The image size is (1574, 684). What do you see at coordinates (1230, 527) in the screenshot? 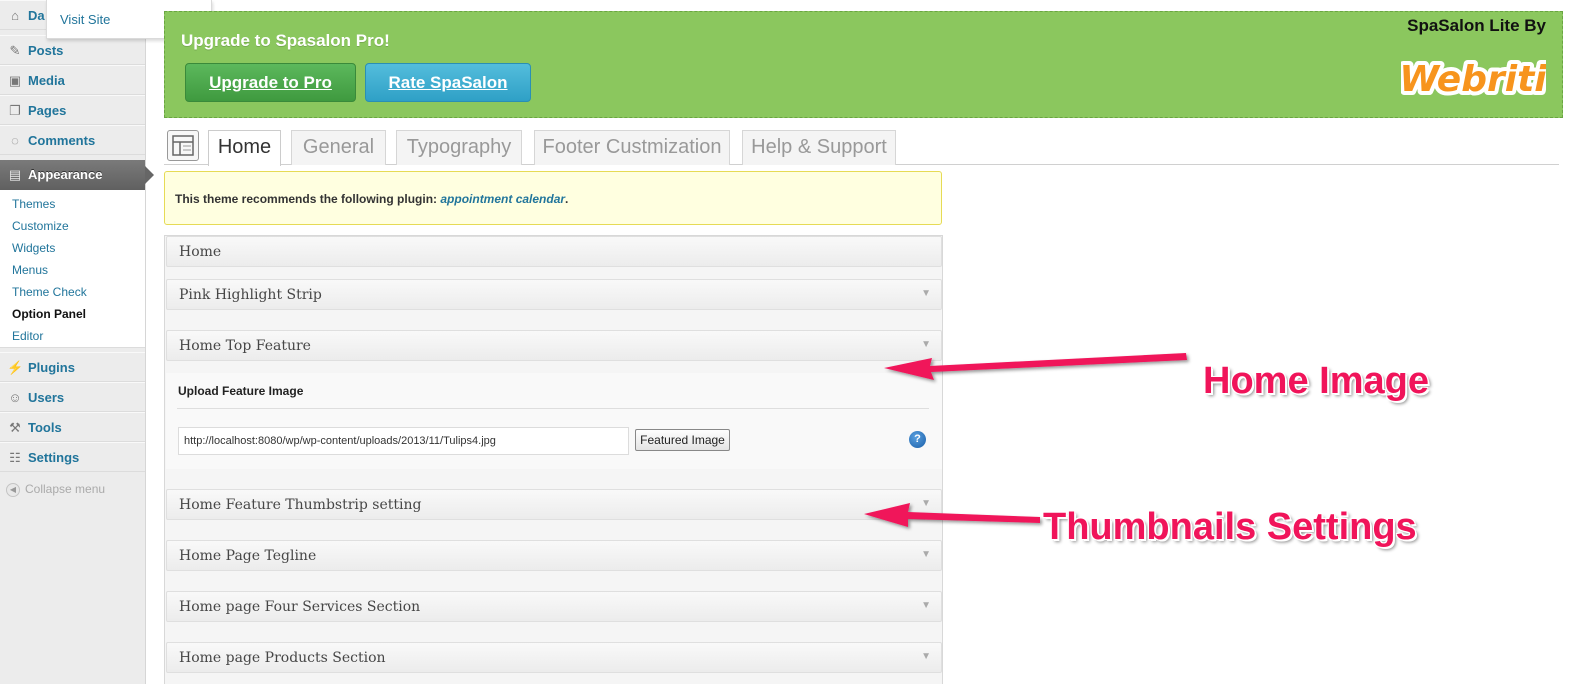
I see `thumbnails-settings-callout: Thumbnails Settings` at bounding box center [1230, 527].